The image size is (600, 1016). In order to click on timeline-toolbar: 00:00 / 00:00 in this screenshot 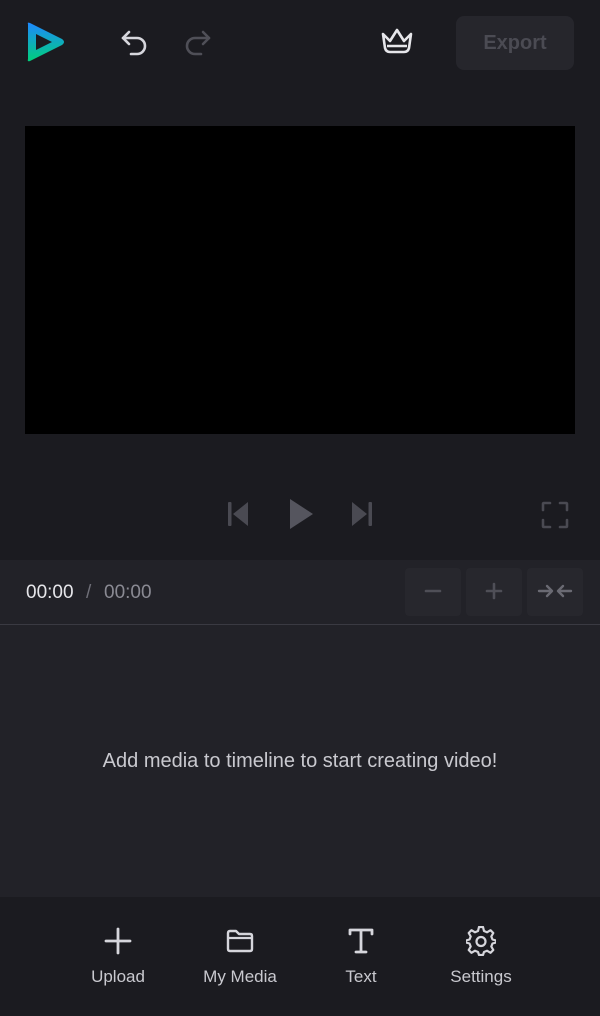, I will do `click(300, 592)`.